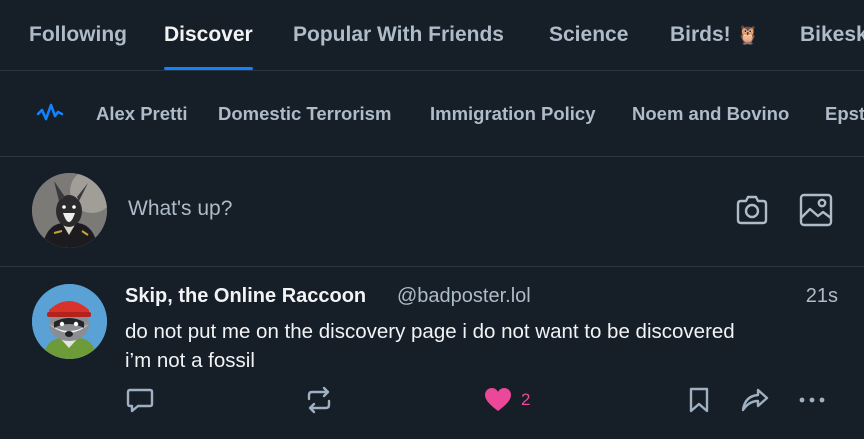 This screenshot has height=439, width=864. I want to click on topic-chip: Domestic Terrorism, so click(305, 113).